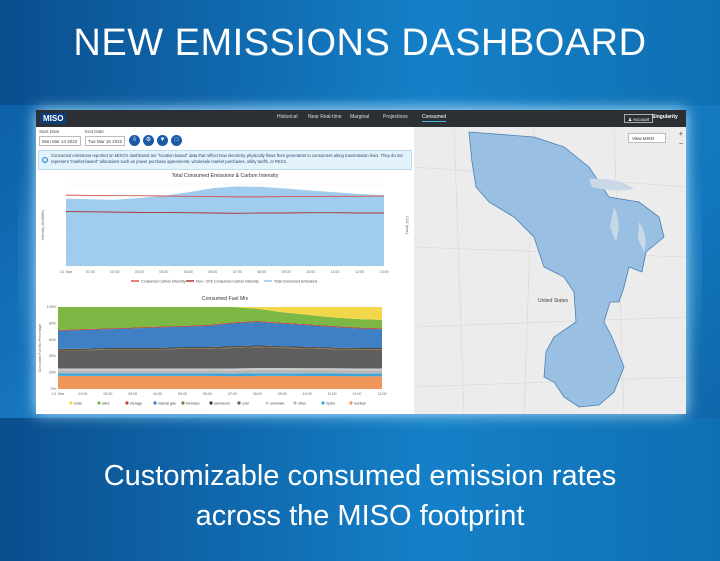 This screenshot has width=720, height=561. What do you see at coordinates (553, 301) in the screenshot?
I see `map-country-label: United States` at bounding box center [553, 301].